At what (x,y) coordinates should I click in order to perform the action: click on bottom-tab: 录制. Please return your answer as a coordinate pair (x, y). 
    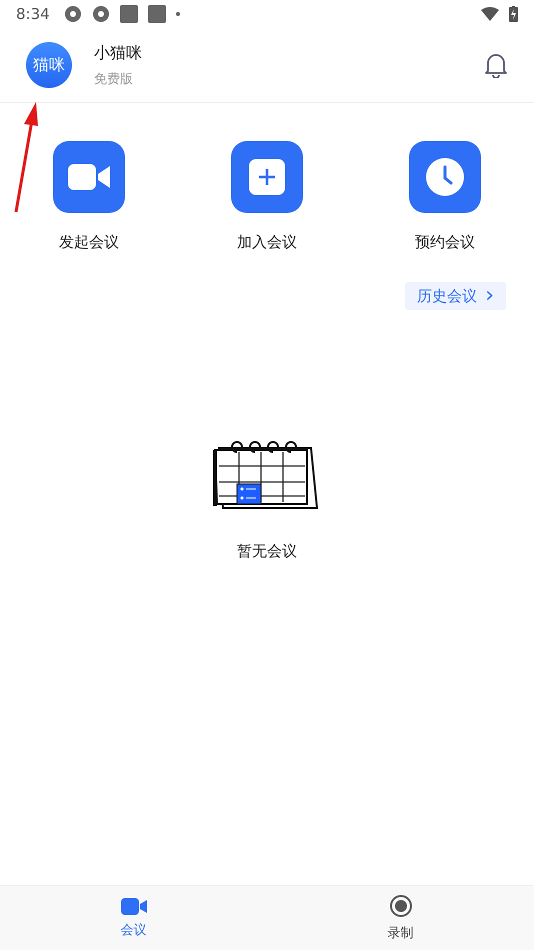
    Looking at the image, I should click on (400, 918).